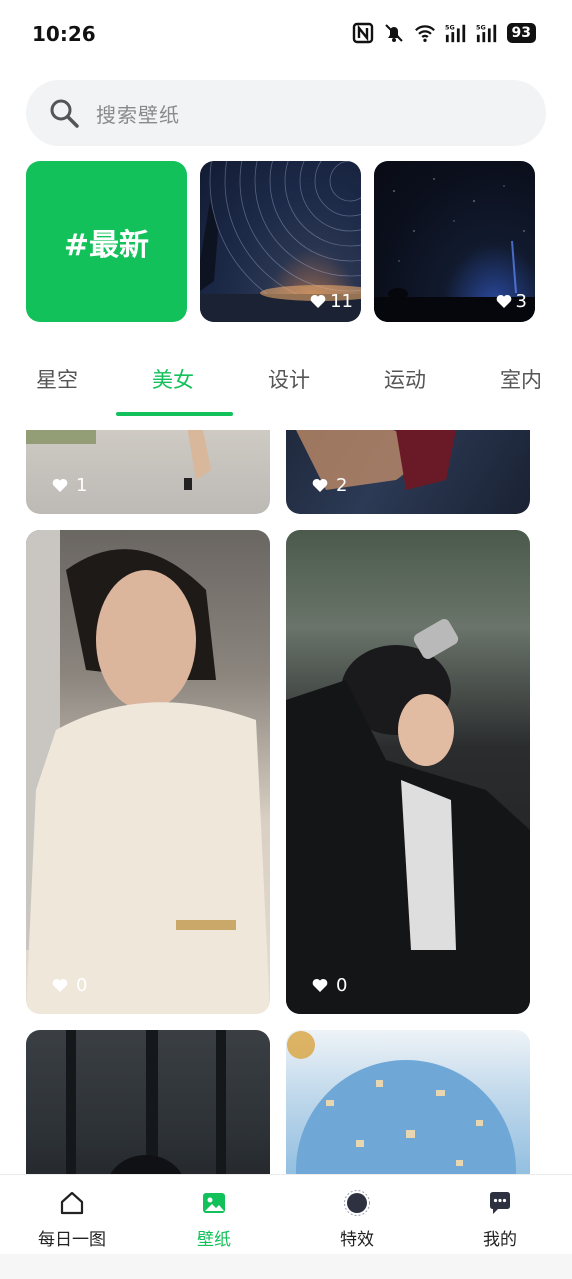 This screenshot has height=1279, width=572. I want to click on nav-profile: 我的, so click(500, 1219).